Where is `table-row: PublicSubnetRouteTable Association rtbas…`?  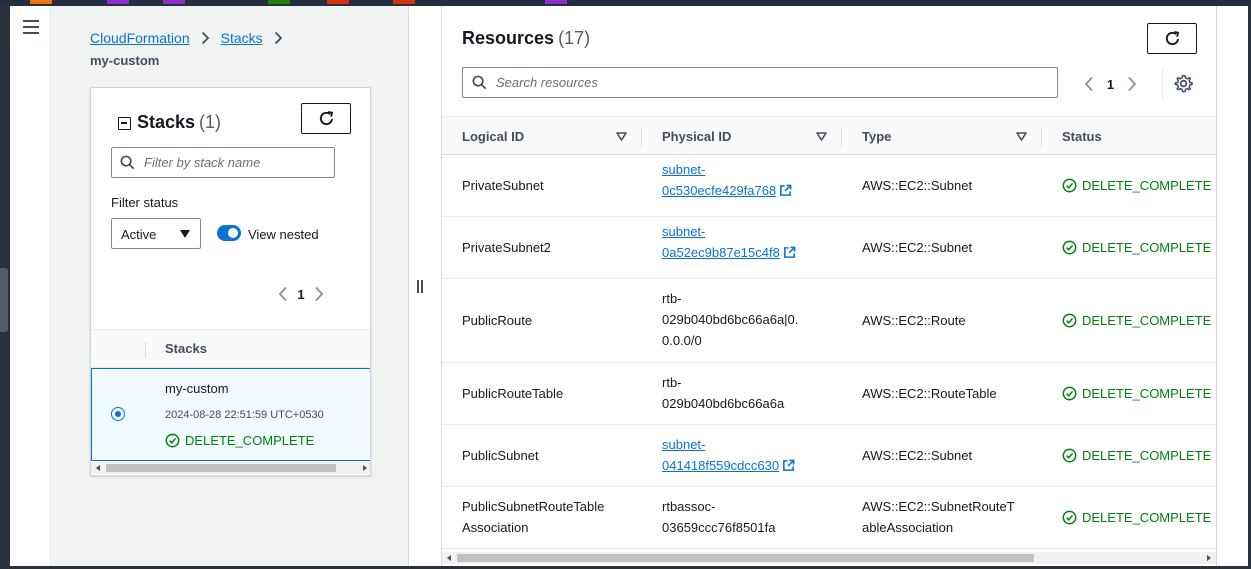 table-row: PublicSubnetRouteTable Association rtbas… is located at coordinates (829, 518).